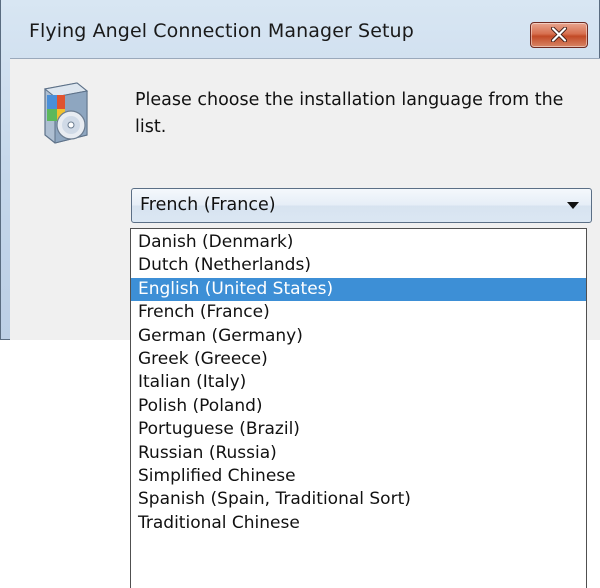  Describe the element at coordinates (358, 289) in the screenshot. I see `language-option-english: English (United States)` at that location.